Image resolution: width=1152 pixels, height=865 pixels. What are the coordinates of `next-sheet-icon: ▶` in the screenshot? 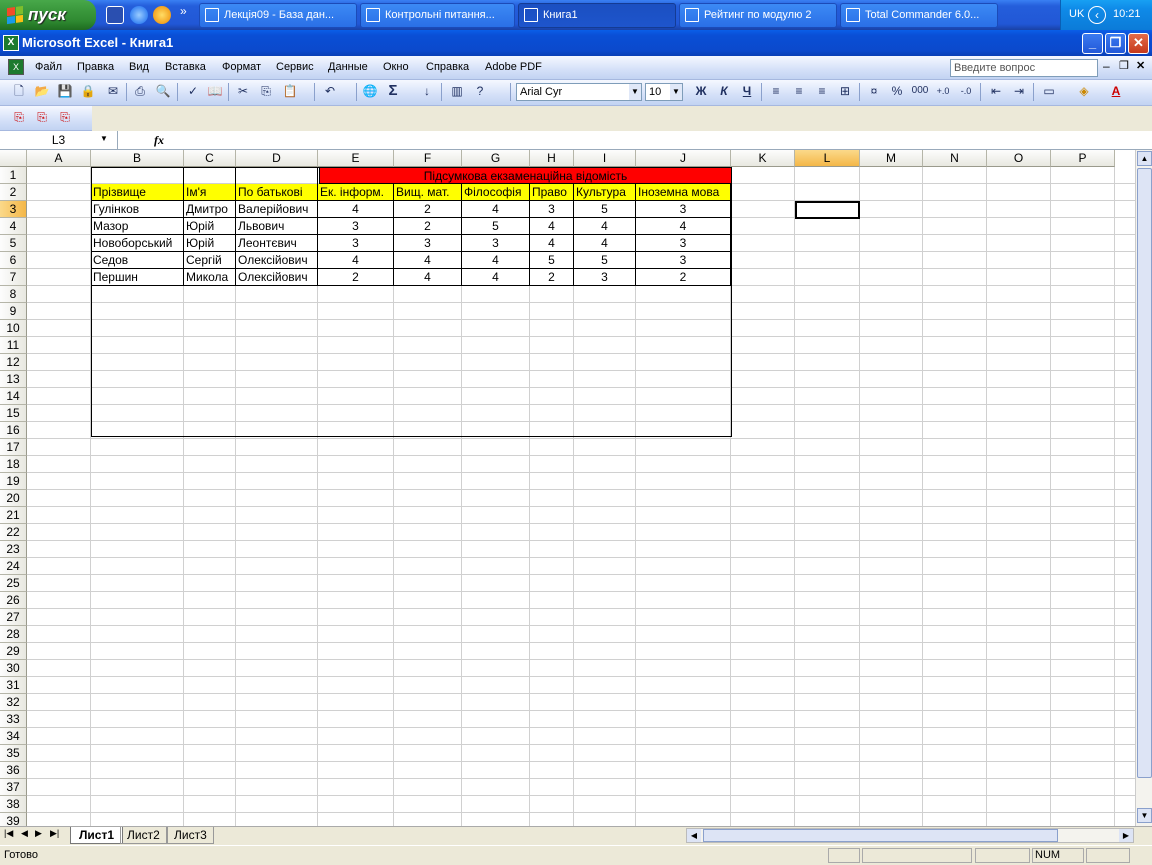 It's located at (38, 833).